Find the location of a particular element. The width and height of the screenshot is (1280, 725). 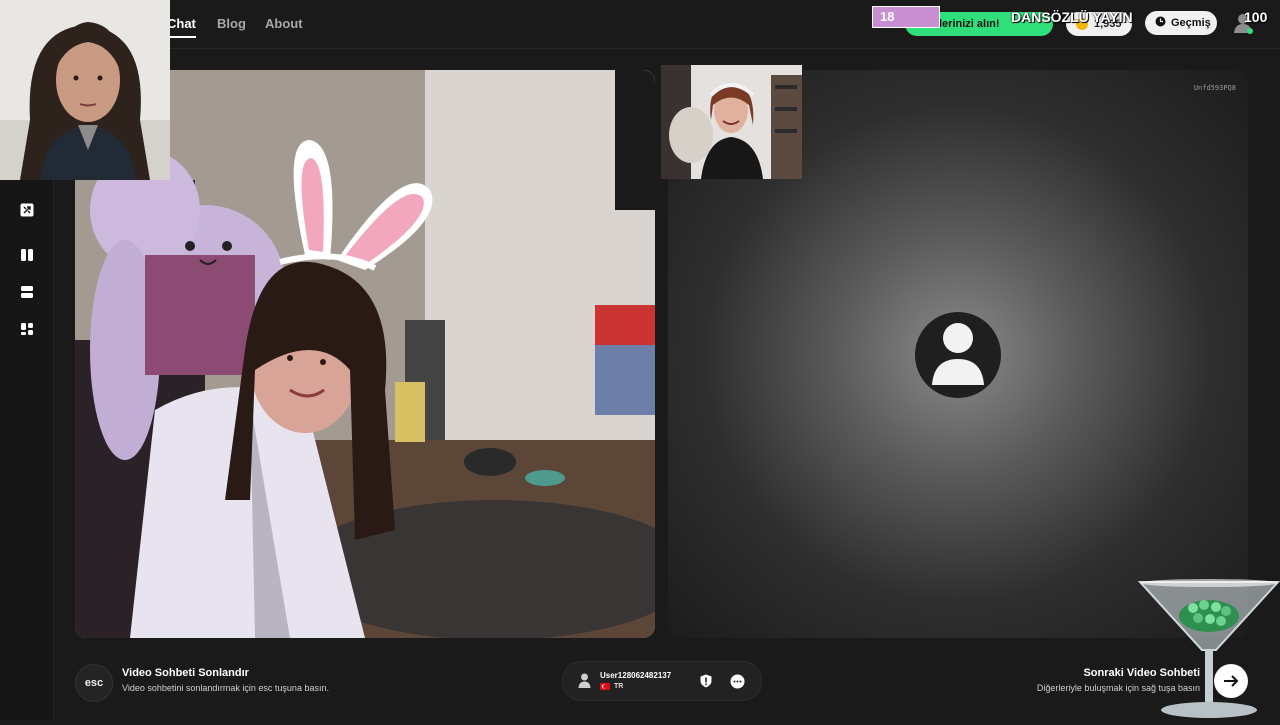

level-badge: 18 is located at coordinates (906, 17).